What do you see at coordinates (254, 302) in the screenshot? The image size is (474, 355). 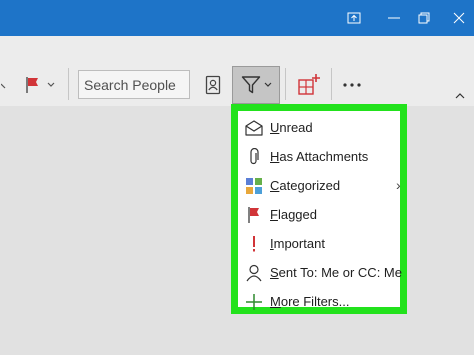 I see `plus-icon` at bounding box center [254, 302].